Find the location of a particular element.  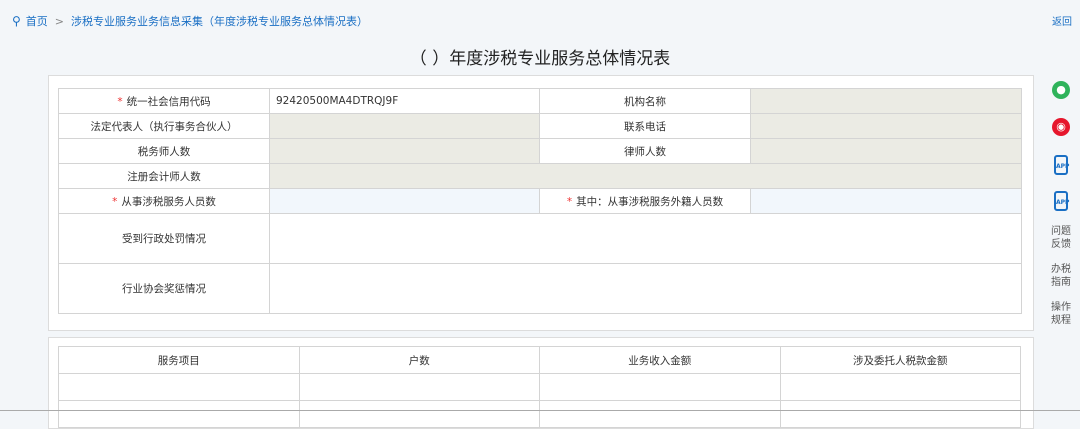

cpa-field is located at coordinates (645, 176).